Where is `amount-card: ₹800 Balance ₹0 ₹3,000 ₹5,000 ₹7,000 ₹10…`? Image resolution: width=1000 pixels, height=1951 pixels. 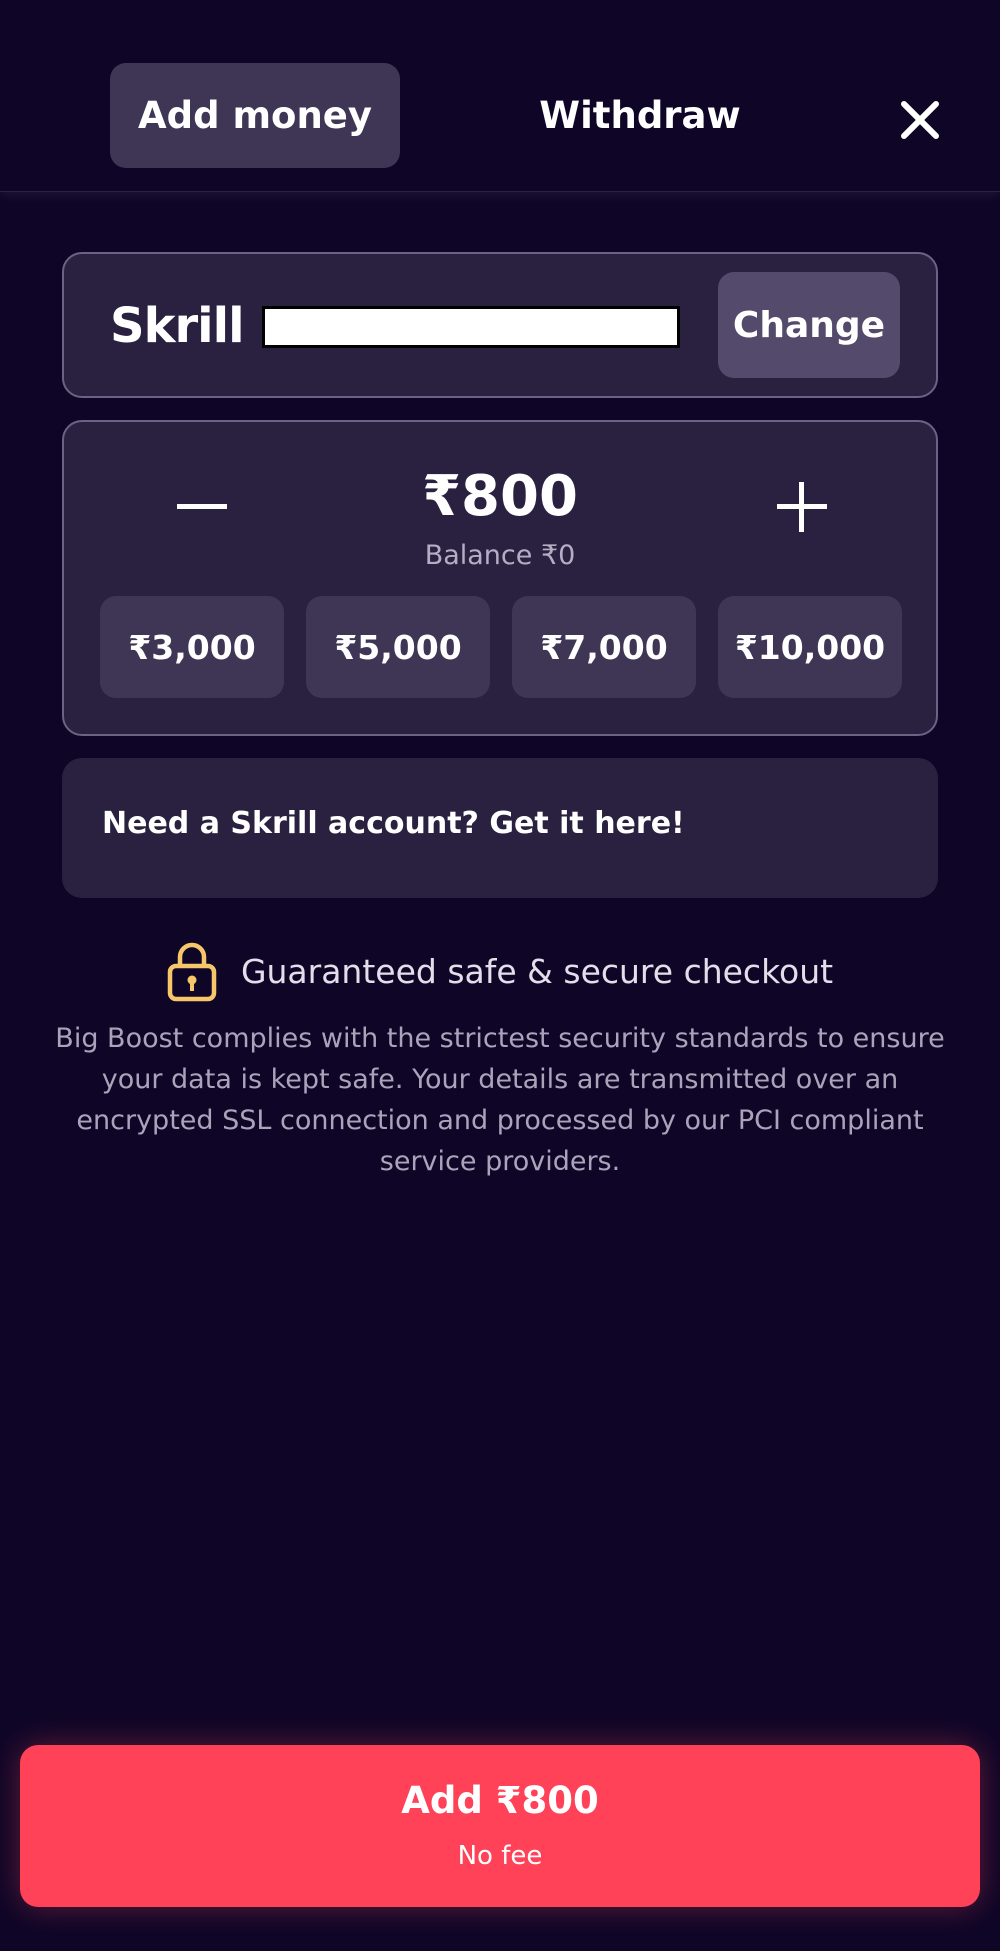
amount-card: ₹800 Balance ₹0 ₹3,000 ₹5,000 ₹7,000 ₹10… is located at coordinates (500, 578).